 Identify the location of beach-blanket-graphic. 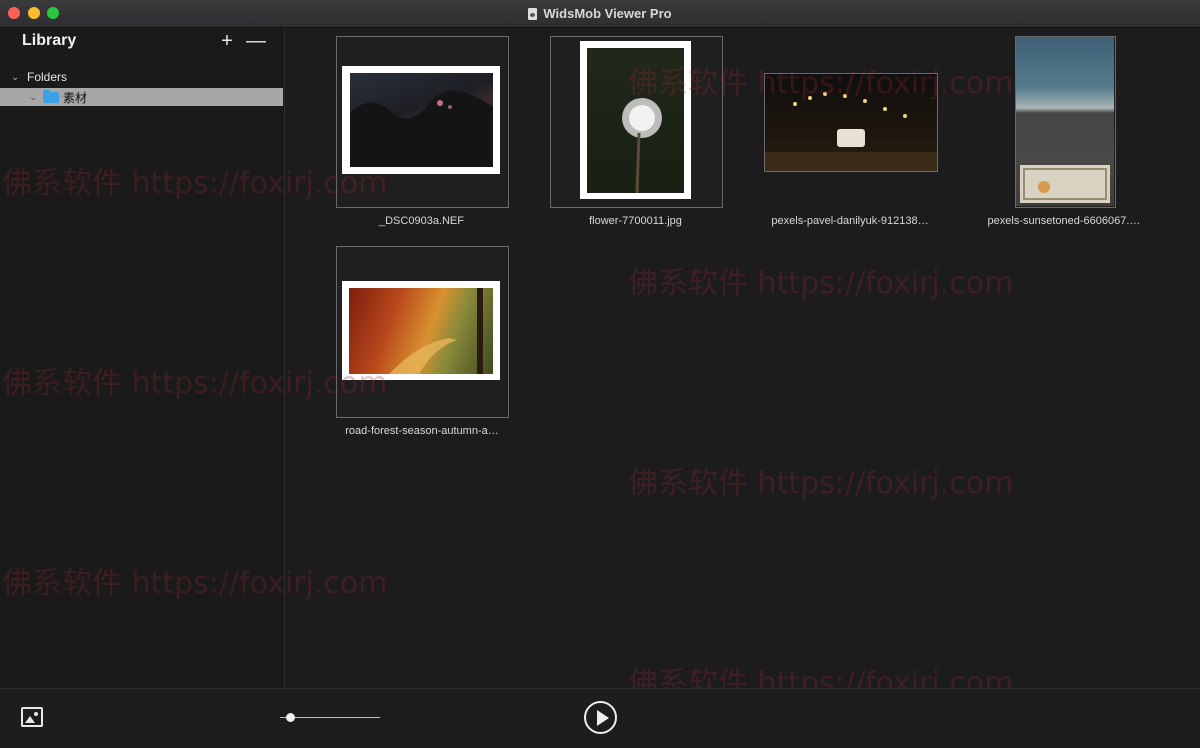
(1065, 184).